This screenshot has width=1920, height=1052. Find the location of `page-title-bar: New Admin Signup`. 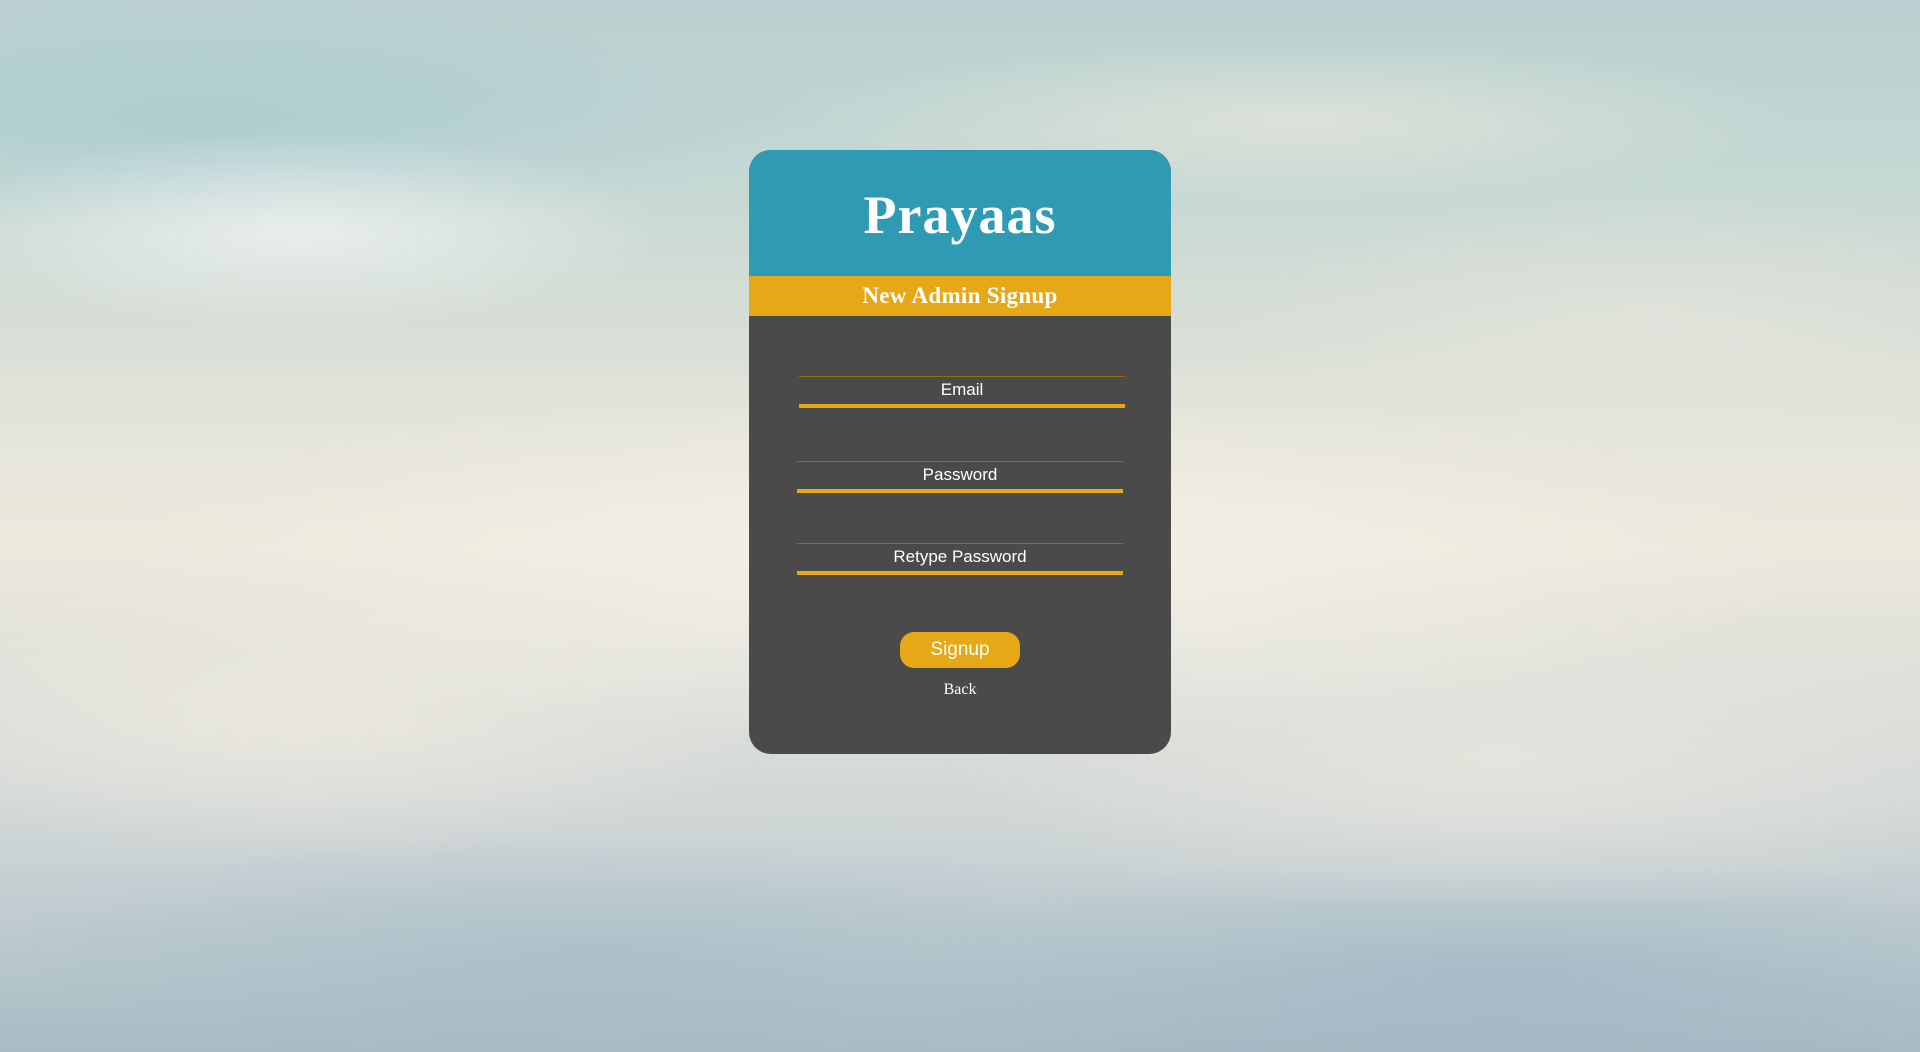

page-title-bar: New Admin Signup is located at coordinates (960, 296).